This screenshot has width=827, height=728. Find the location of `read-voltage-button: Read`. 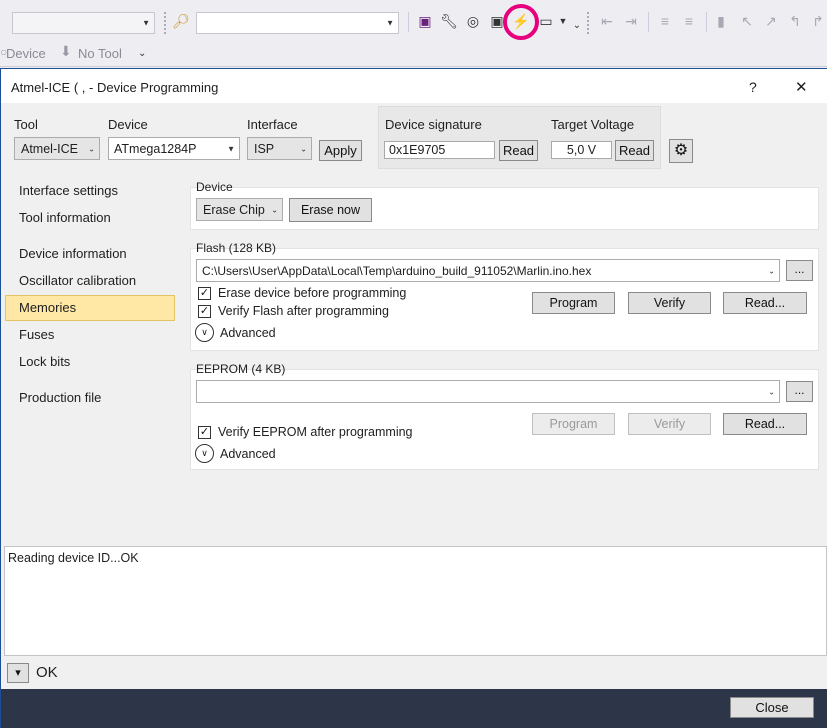

read-voltage-button: Read is located at coordinates (634, 150).